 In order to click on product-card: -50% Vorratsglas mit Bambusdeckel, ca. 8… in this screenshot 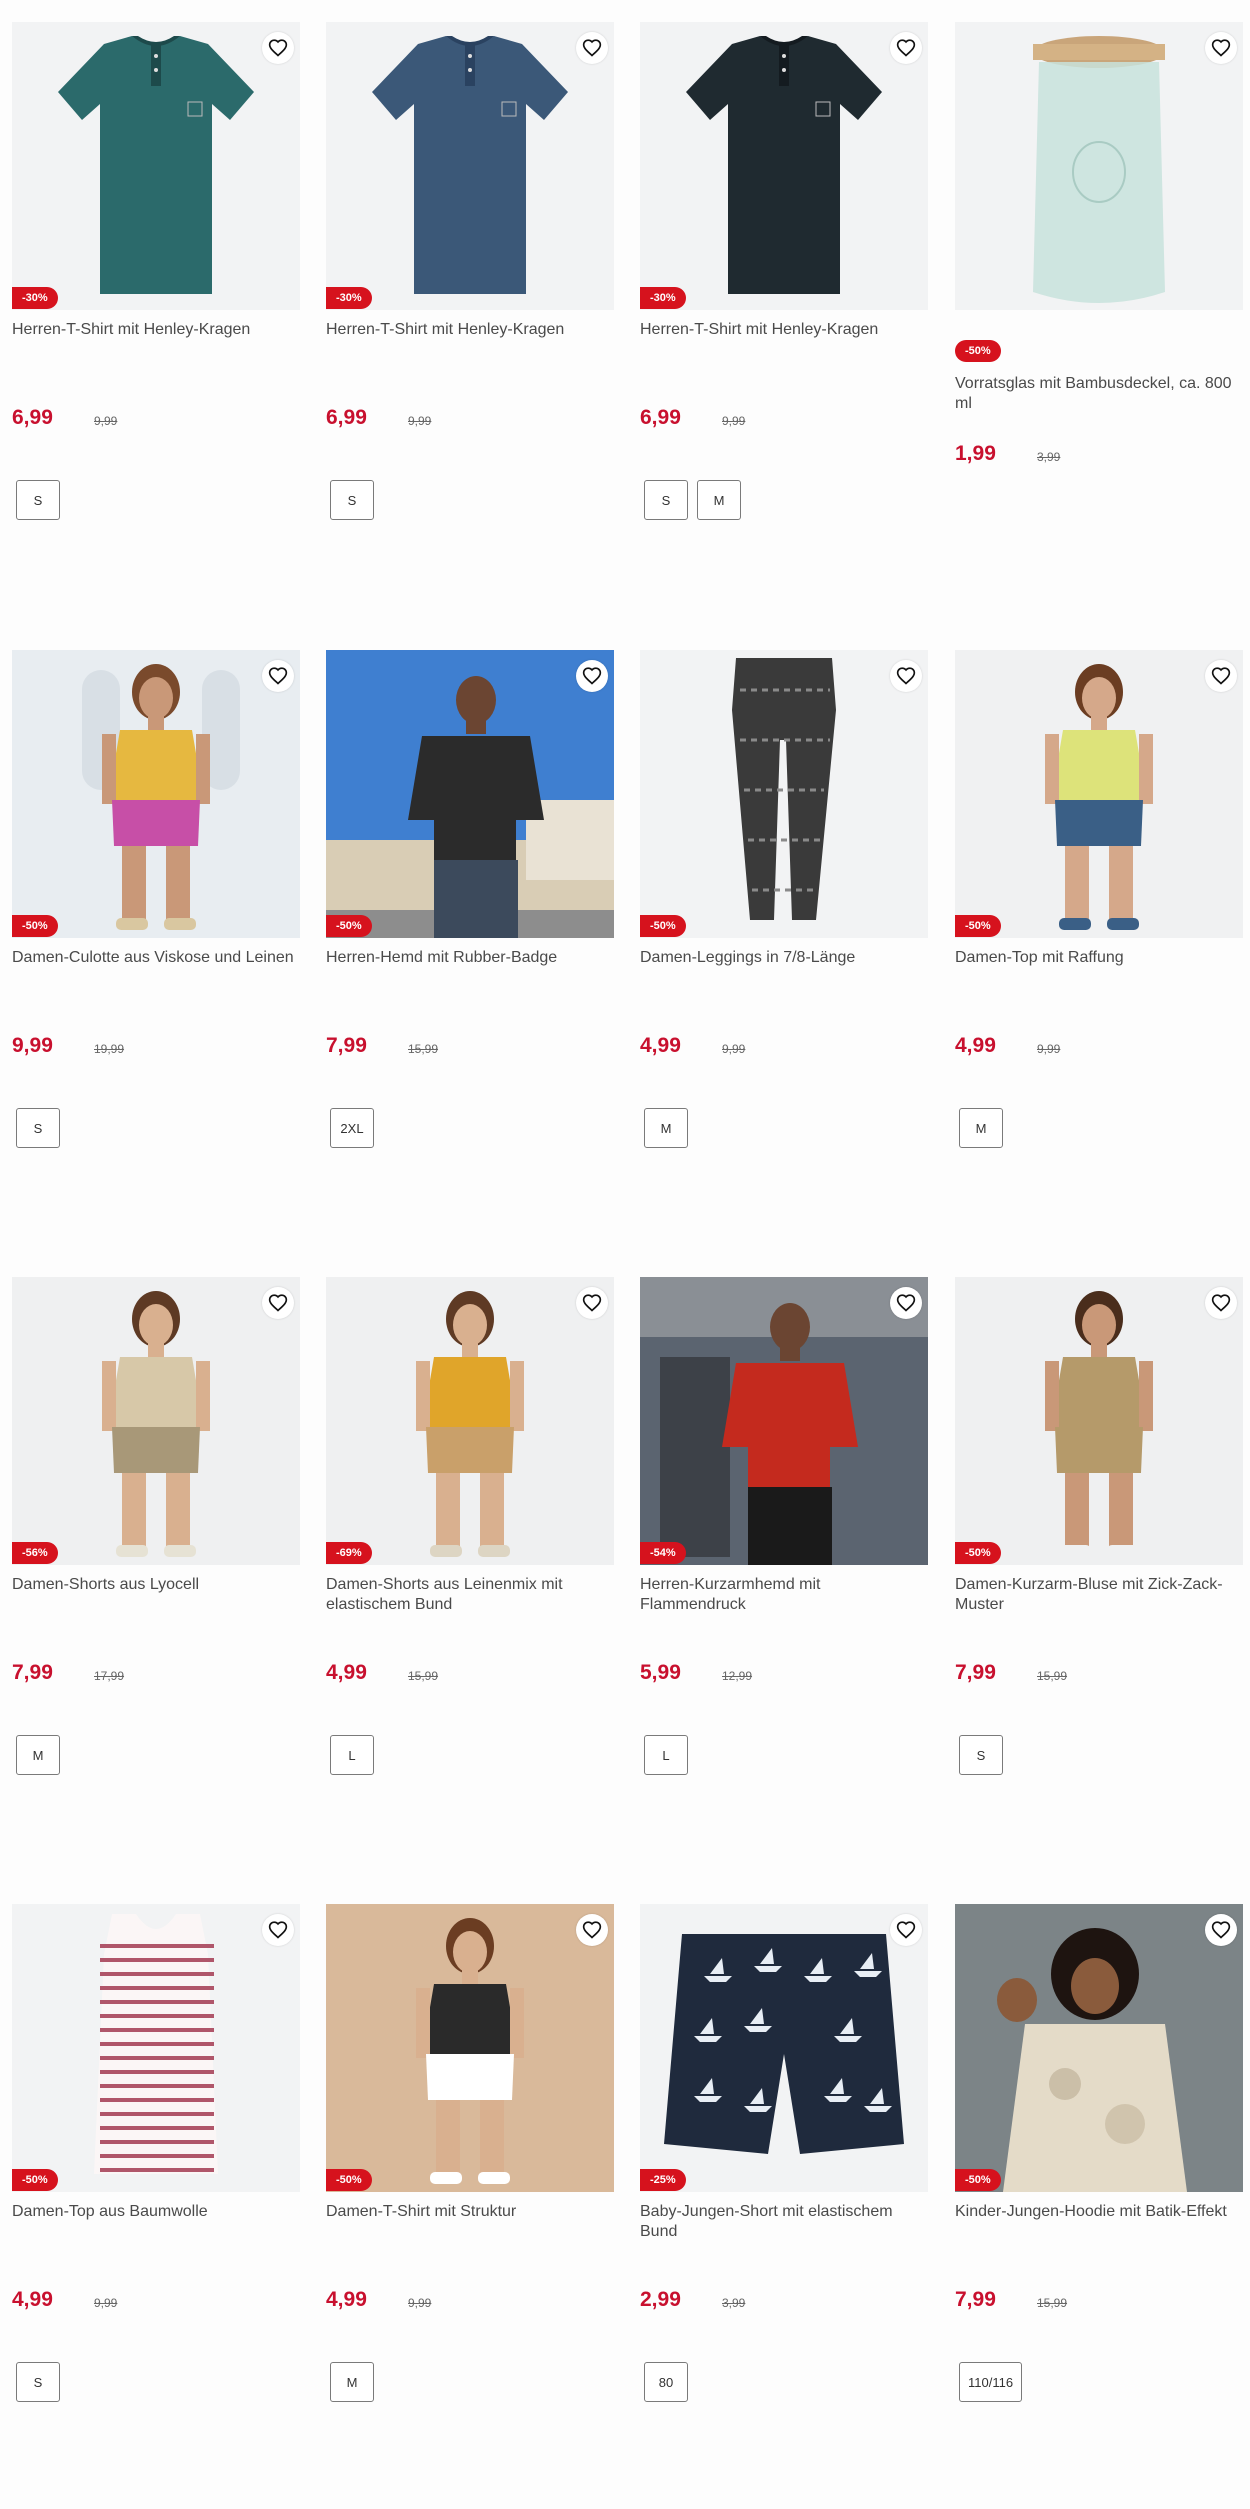, I will do `click(1099, 322)`.